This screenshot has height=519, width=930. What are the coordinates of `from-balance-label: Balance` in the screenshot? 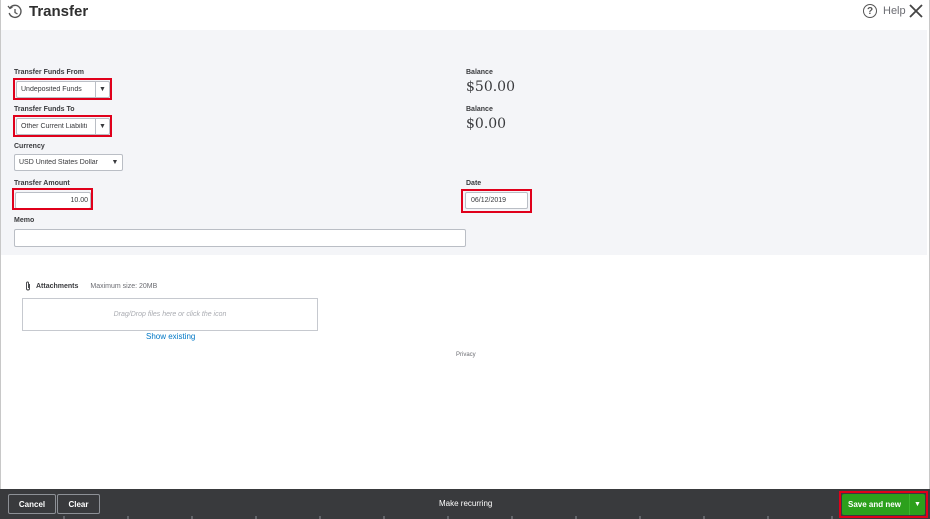 It's located at (479, 72).